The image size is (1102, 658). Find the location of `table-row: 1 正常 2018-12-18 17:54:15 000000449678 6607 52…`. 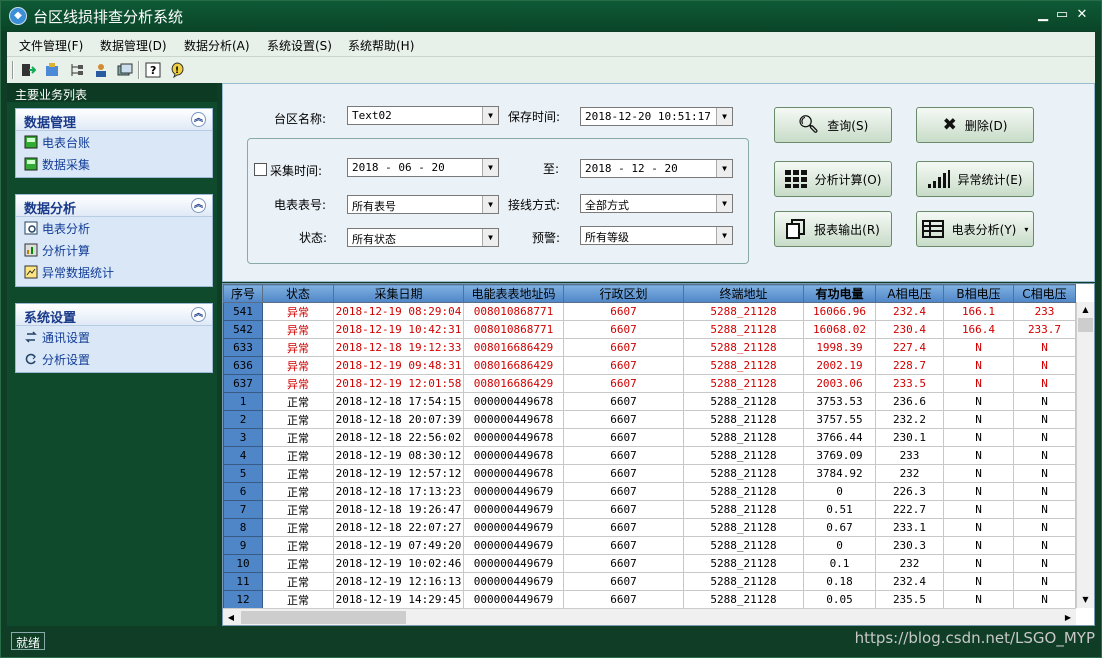

table-row: 1 正常 2018-12-18 17:54:15 000000449678 6607 52… is located at coordinates (649, 401).